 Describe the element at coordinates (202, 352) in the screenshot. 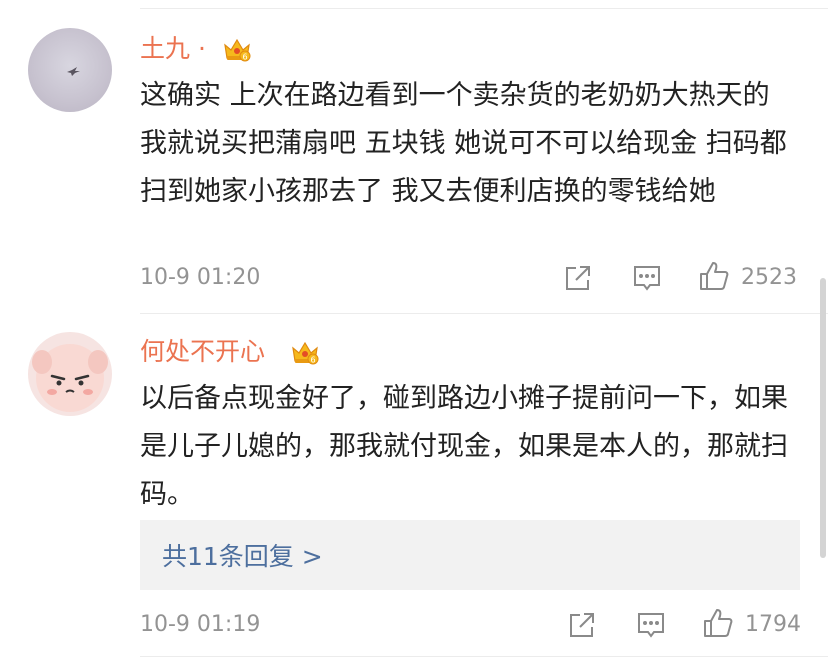

I see `username: 何处不开心` at that location.